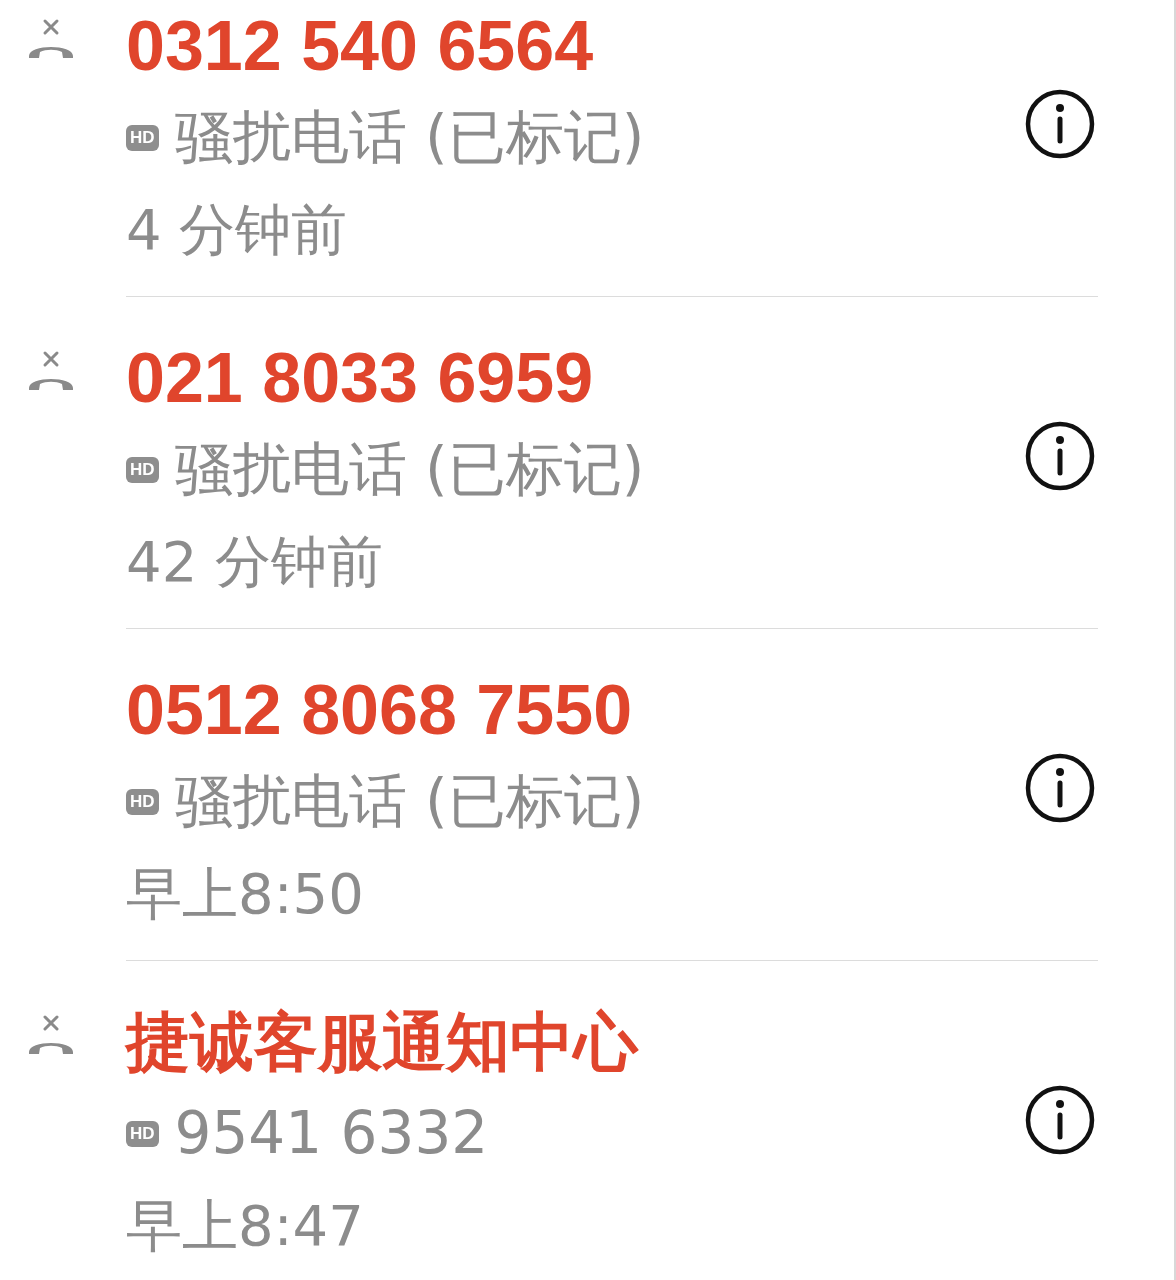 The width and height of the screenshot is (1176, 1280). Describe the element at coordinates (380, 710) in the screenshot. I see `contact-name: 0512 8068 7550` at that location.